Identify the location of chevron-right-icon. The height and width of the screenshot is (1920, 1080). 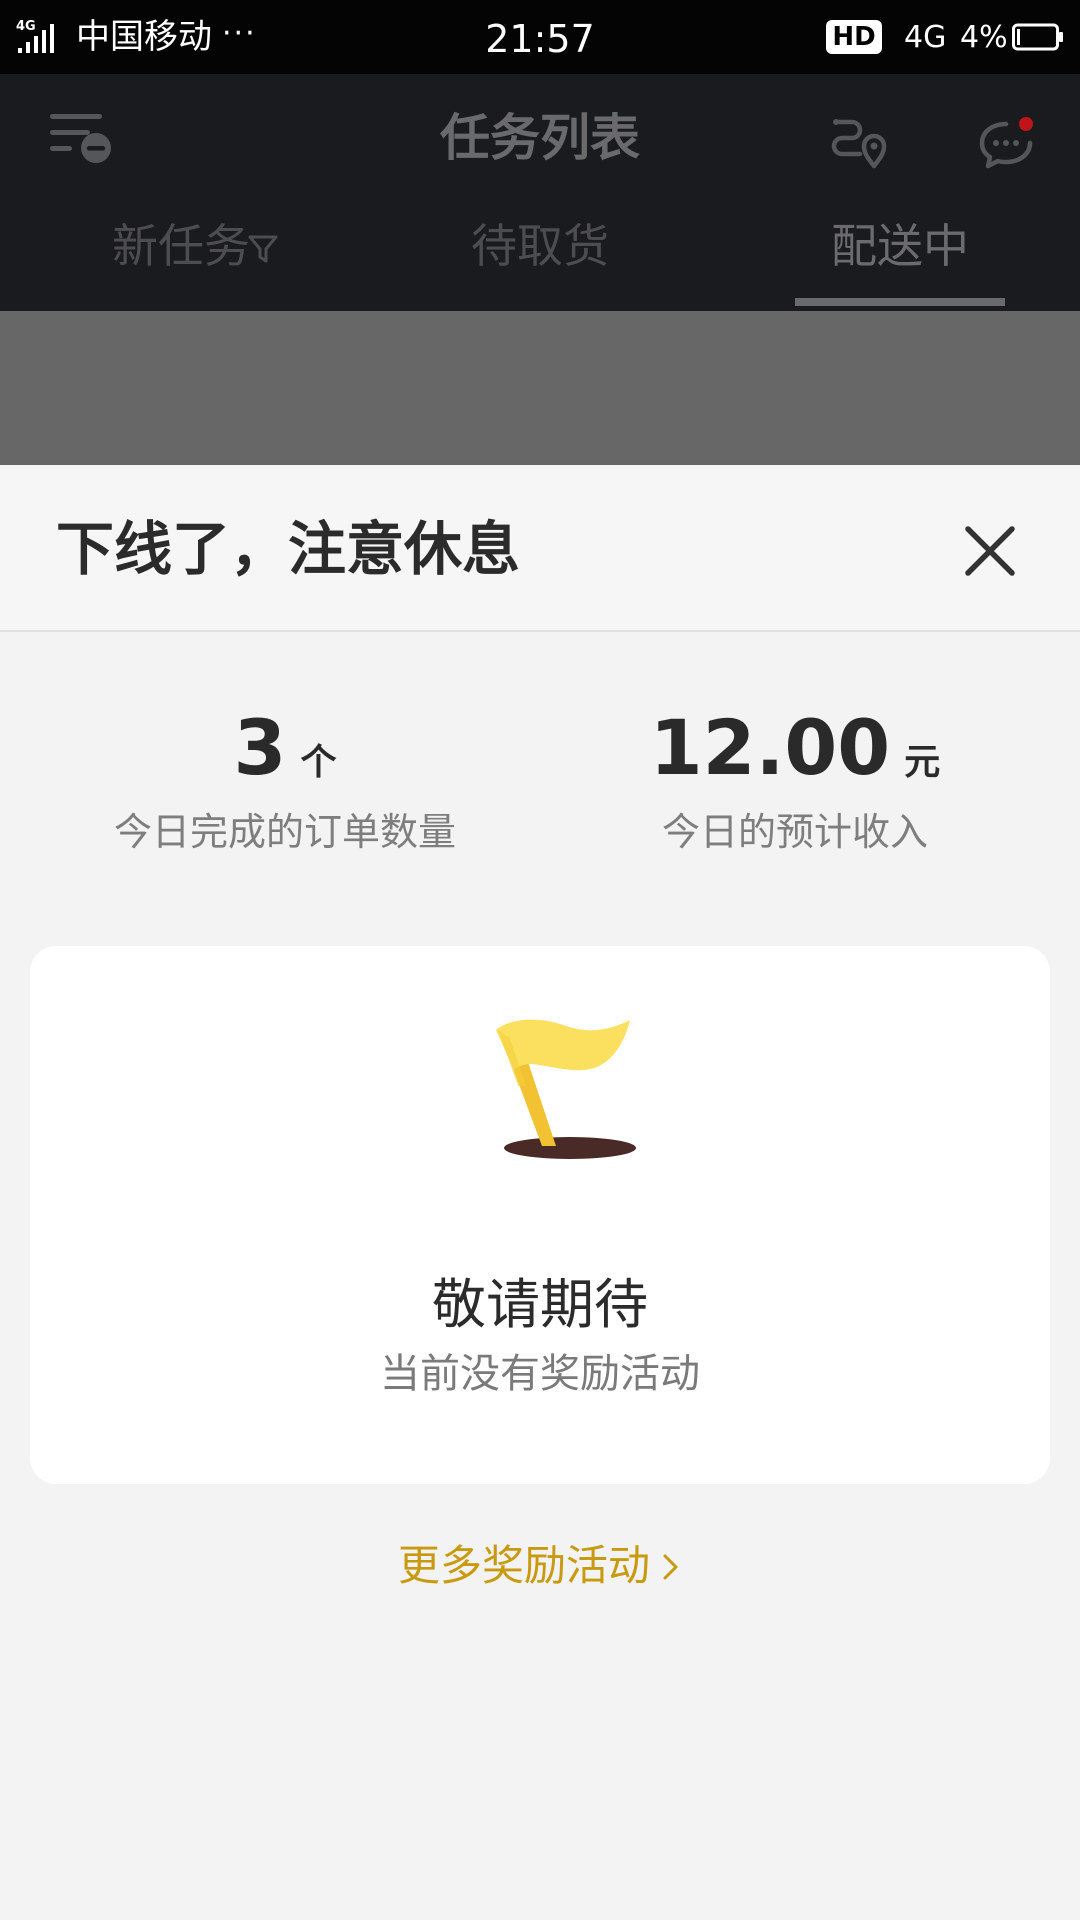
(670, 1567).